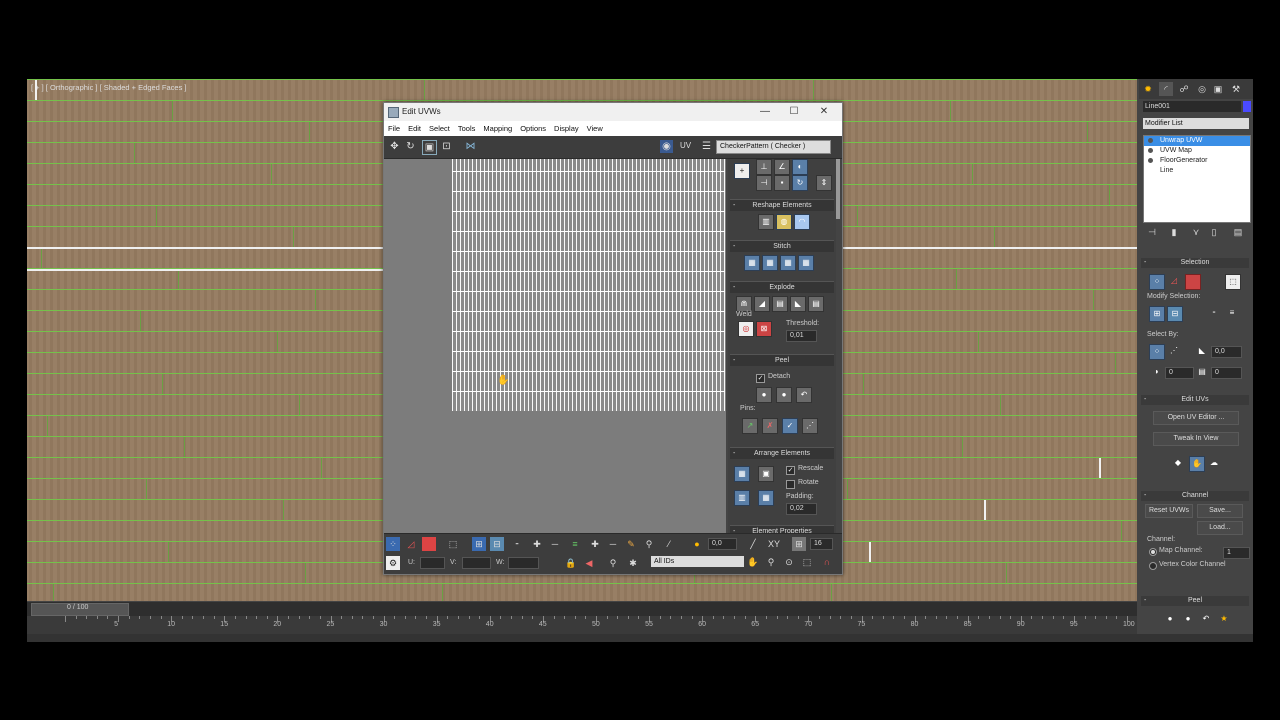 The image size is (1280, 720). What do you see at coordinates (1214, 463) in the screenshot?
I see `quick-map-icon: ☁` at bounding box center [1214, 463].